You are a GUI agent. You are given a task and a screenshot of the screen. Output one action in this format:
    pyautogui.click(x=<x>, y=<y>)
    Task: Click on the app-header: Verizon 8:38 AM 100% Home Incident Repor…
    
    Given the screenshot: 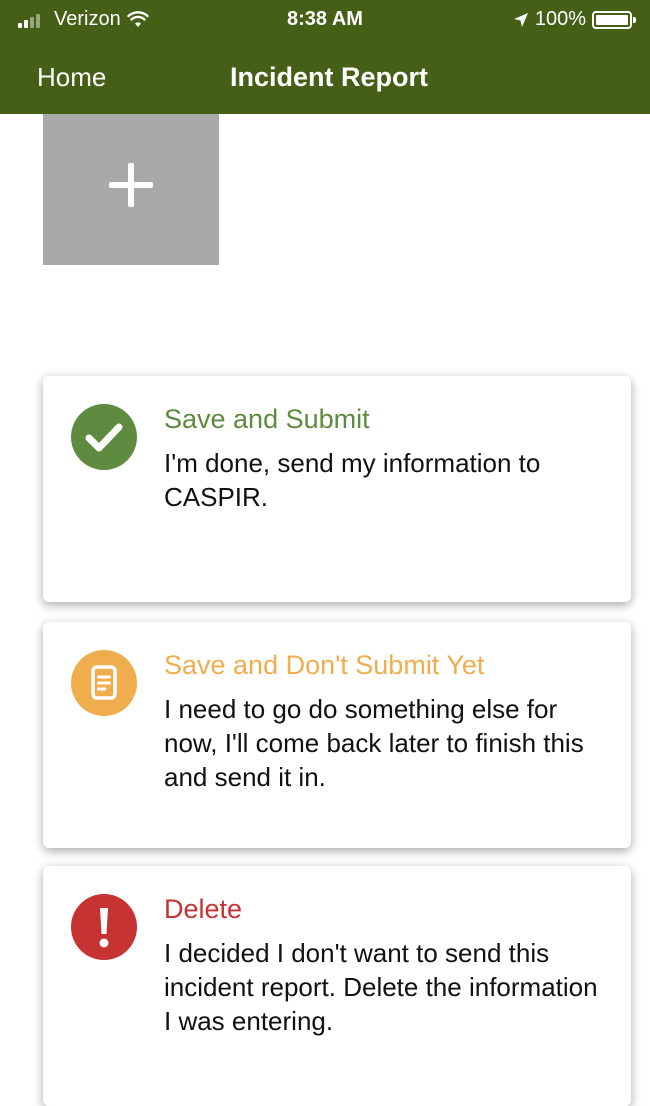 What is the action you would take?
    pyautogui.click(x=325, y=57)
    